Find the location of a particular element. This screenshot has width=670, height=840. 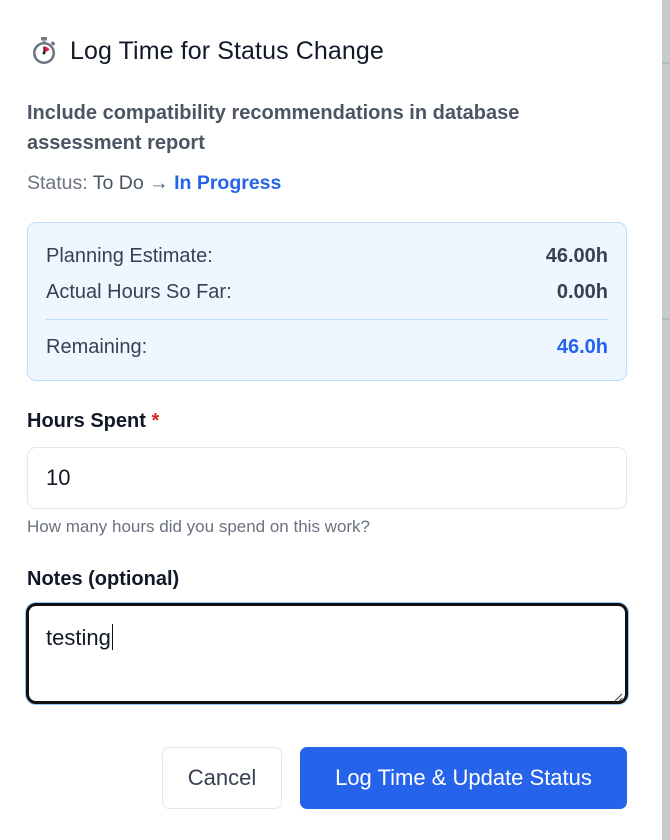

estimate-divider is located at coordinates (327, 319).